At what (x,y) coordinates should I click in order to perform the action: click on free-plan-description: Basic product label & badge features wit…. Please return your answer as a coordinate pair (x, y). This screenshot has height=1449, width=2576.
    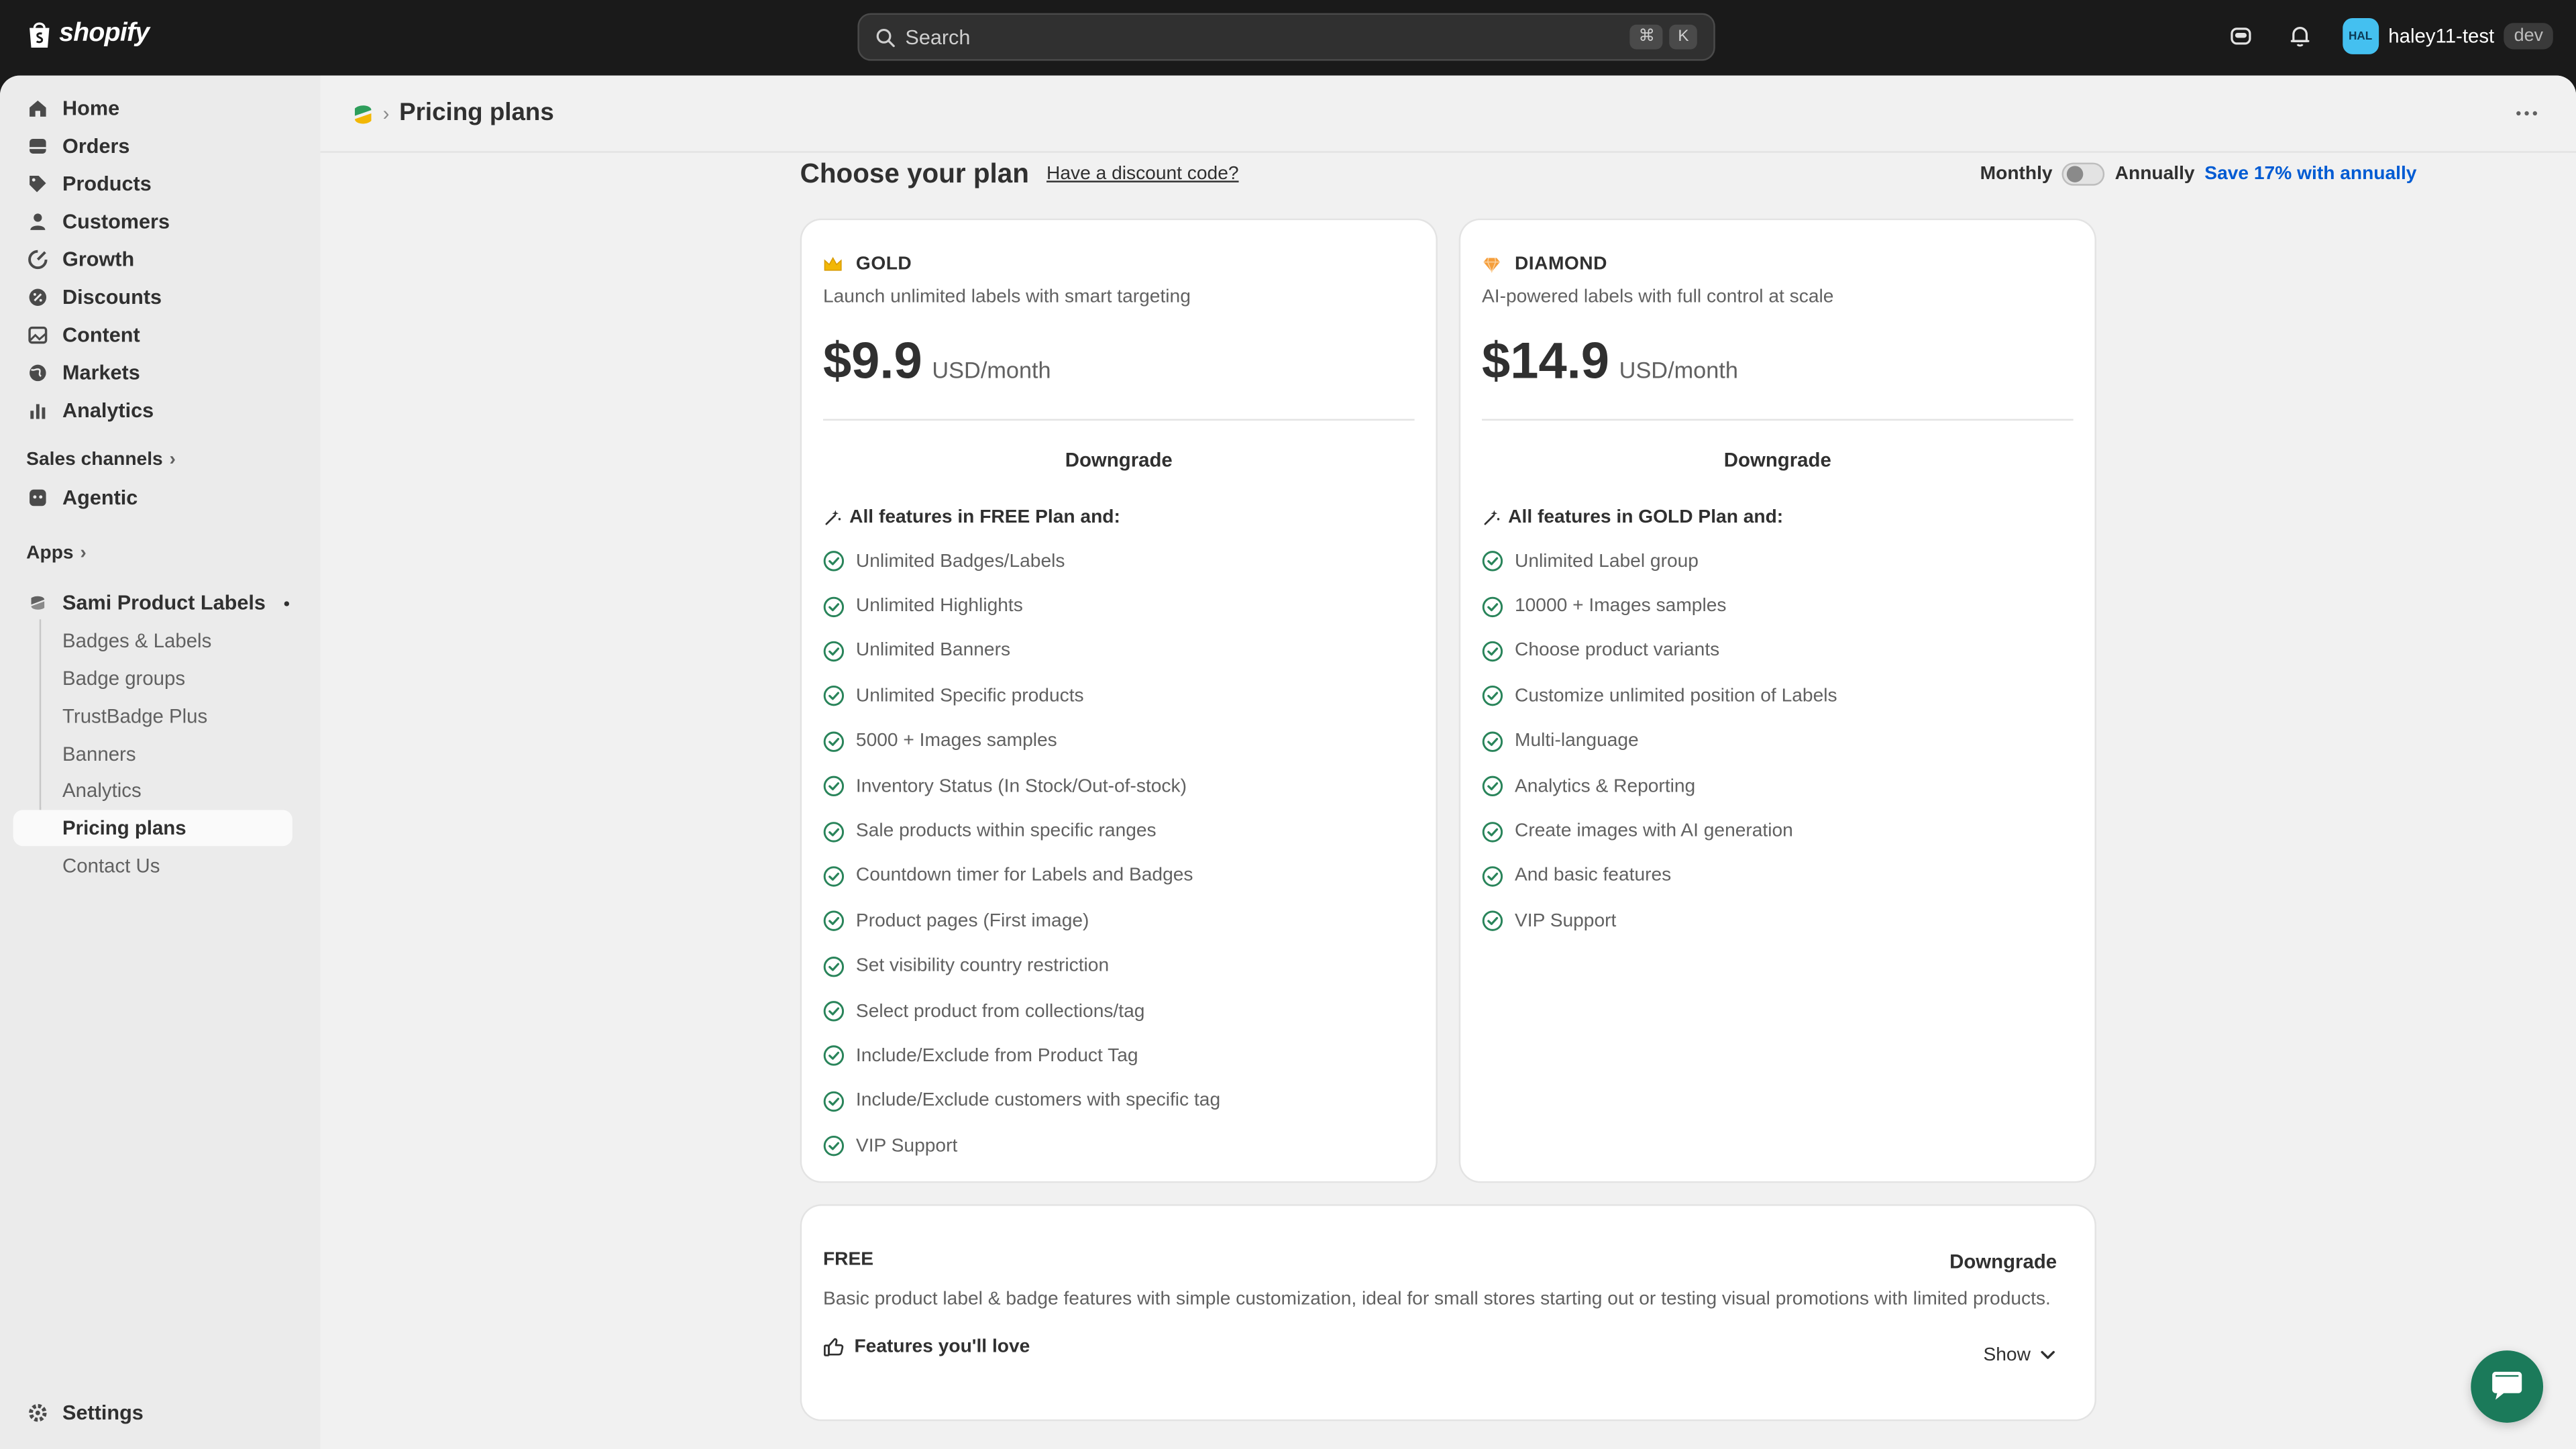
    Looking at the image, I should click on (1436, 1299).